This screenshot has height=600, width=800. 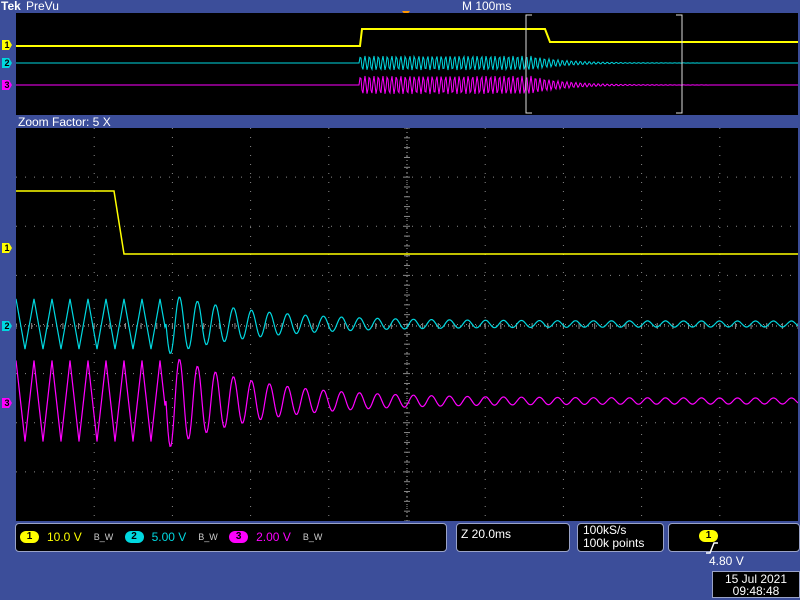 What do you see at coordinates (134, 536) in the screenshot?
I see `ch2-badge: 2` at bounding box center [134, 536].